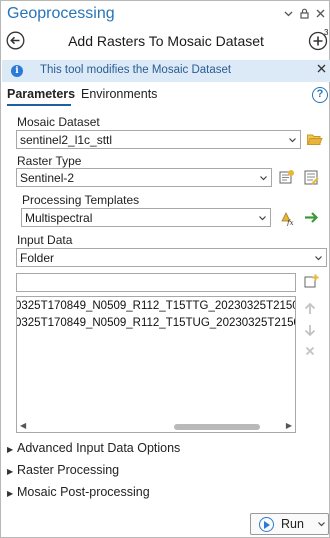 This screenshot has height=538, width=330. What do you see at coordinates (81, 200) in the screenshot?
I see `processing-templates-label: Processing Templates` at bounding box center [81, 200].